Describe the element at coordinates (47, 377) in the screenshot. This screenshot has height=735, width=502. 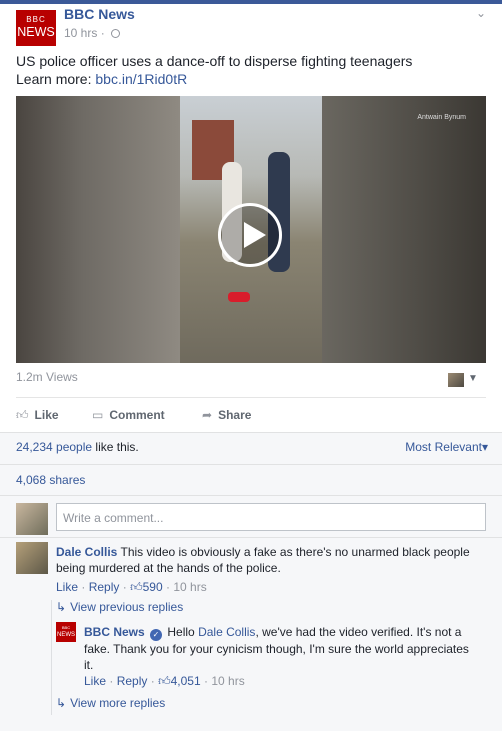
I see `view-count: 1.2m Views` at that location.